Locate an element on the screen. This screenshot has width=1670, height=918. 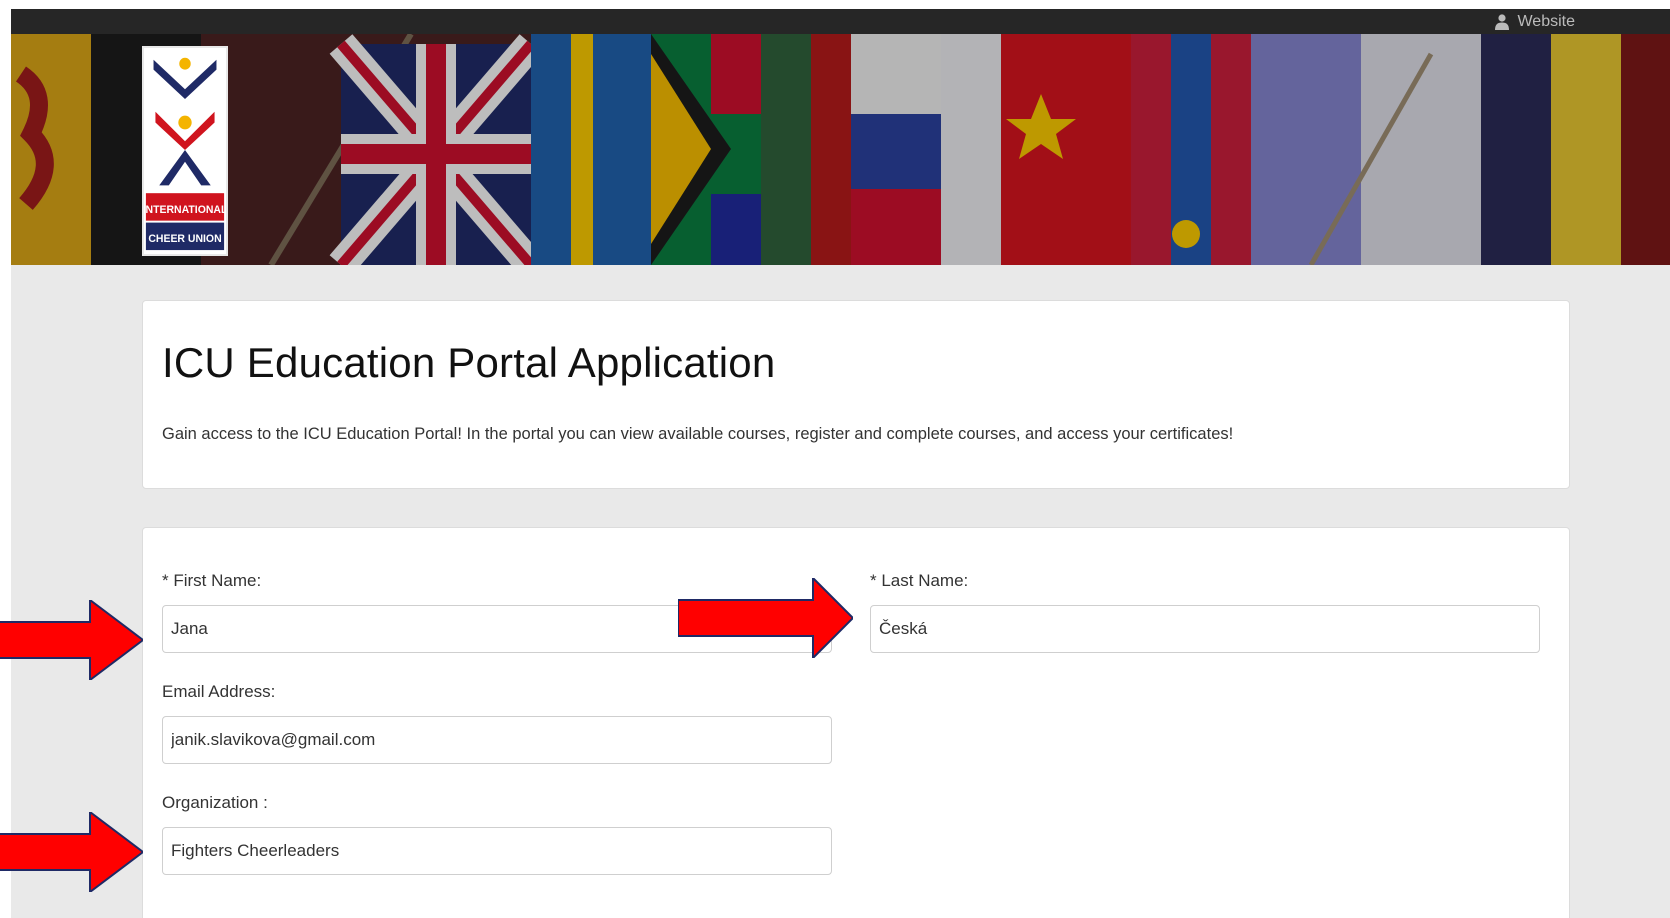
website-link-label: Website is located at coordinates (1546, 21).